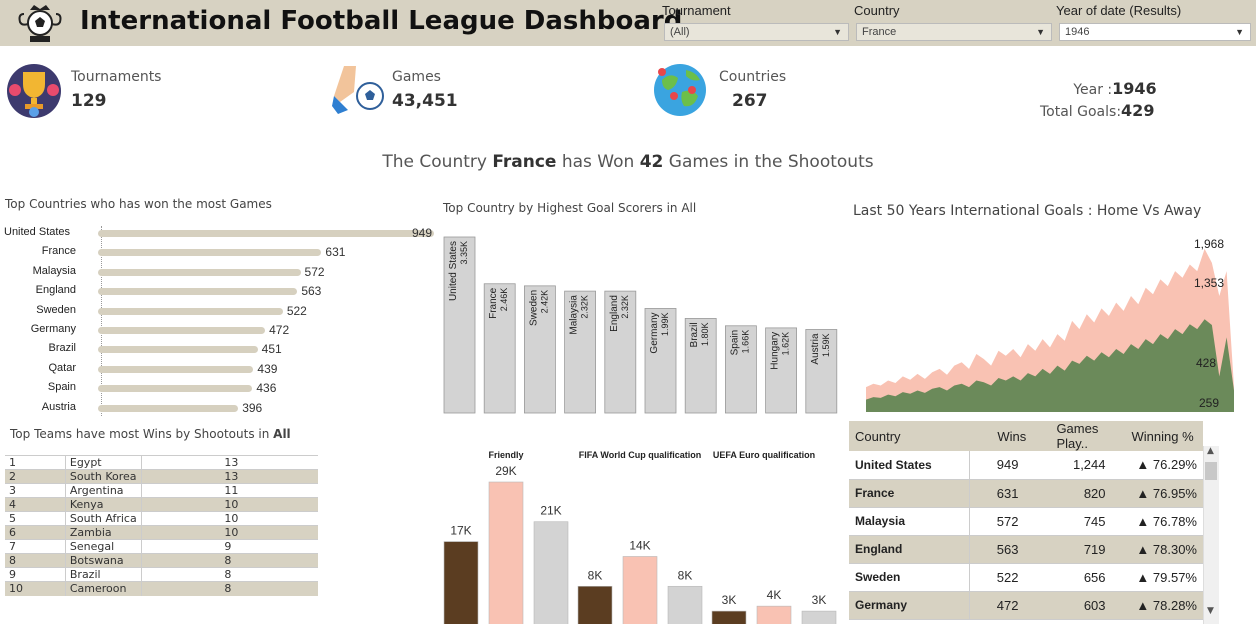  I want to click on table-cell-wins: 563, so click(1004, 549).